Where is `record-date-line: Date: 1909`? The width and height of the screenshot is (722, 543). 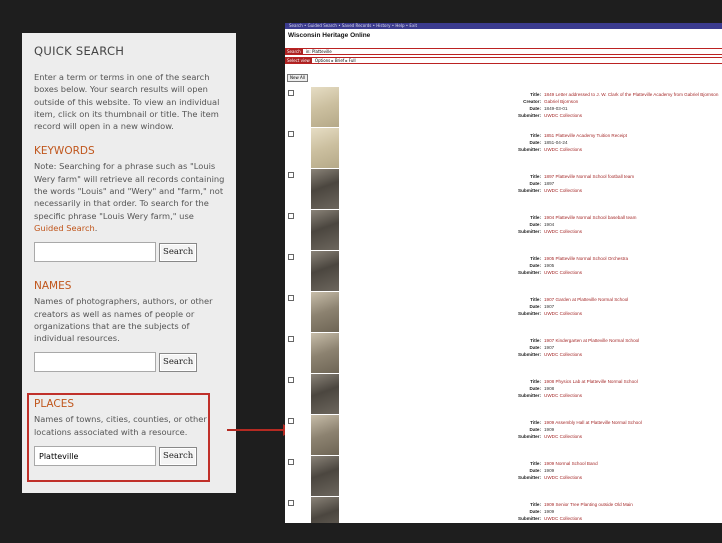
record-date-line: Date: 1909 is located at coordinates (551, 511).